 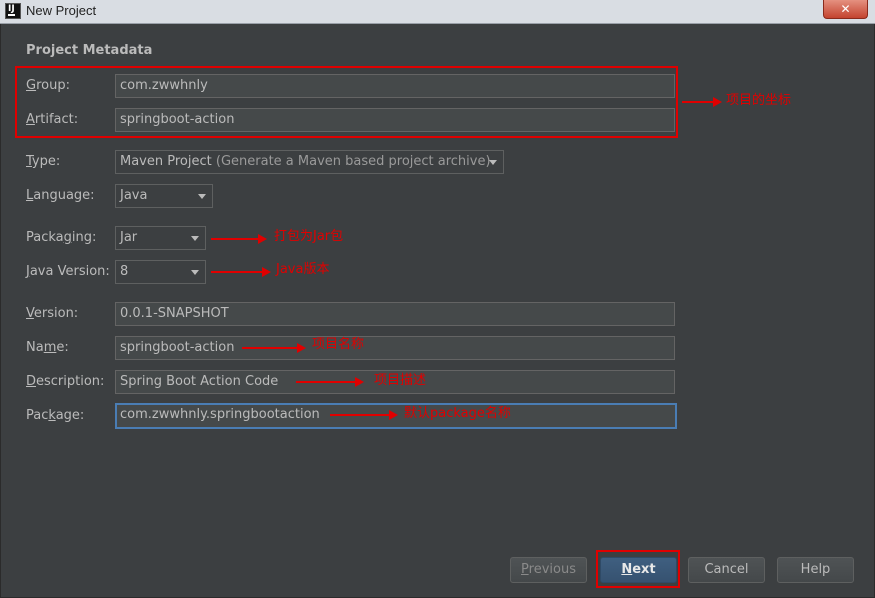 What do you see at coordinates (759, 100) in the screenshot?
I see `coordinates-note: 项目的坐标` at bounding box center [759, 100].